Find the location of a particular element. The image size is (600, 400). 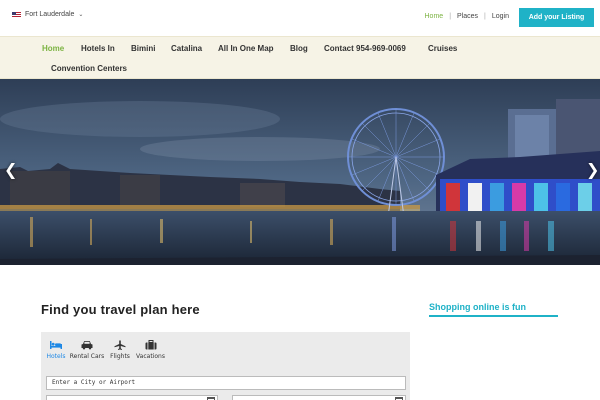

sidebar-title-underline is located at coordinates (493, 316).